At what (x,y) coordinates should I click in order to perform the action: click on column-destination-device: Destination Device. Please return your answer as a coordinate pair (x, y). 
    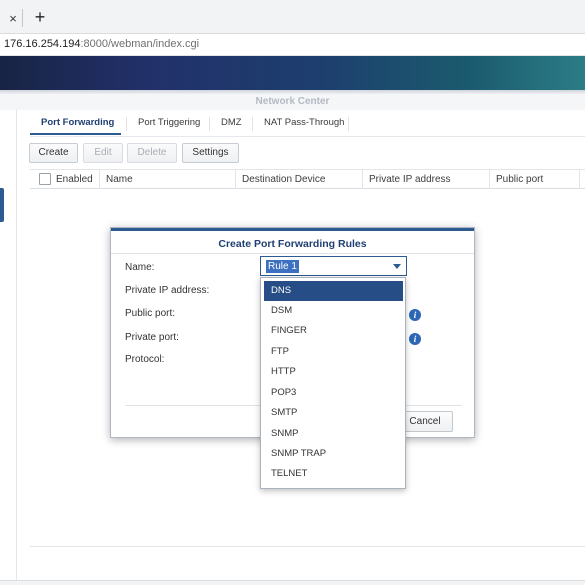
    Looking at the image, I should click on (283, 179).